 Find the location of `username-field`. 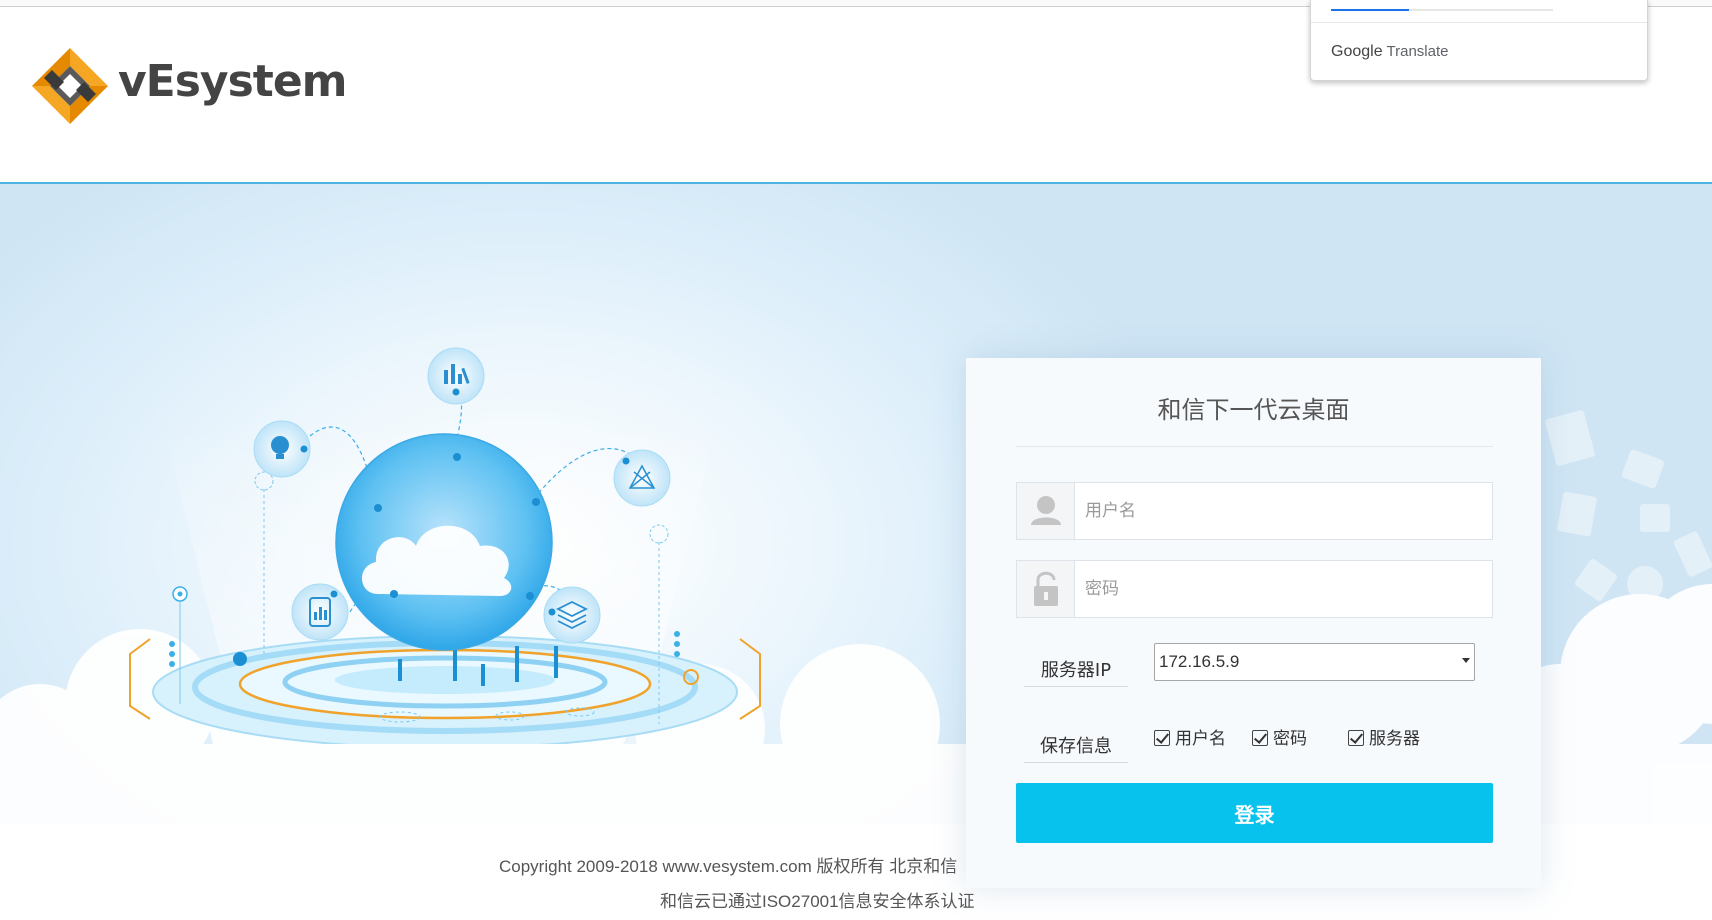

username-field is located at coordinates (1254, 511).